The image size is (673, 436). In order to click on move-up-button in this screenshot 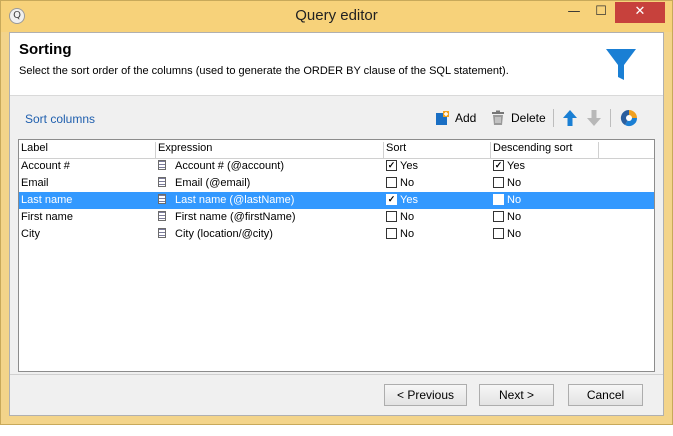, I will do `click(570, 118)`.